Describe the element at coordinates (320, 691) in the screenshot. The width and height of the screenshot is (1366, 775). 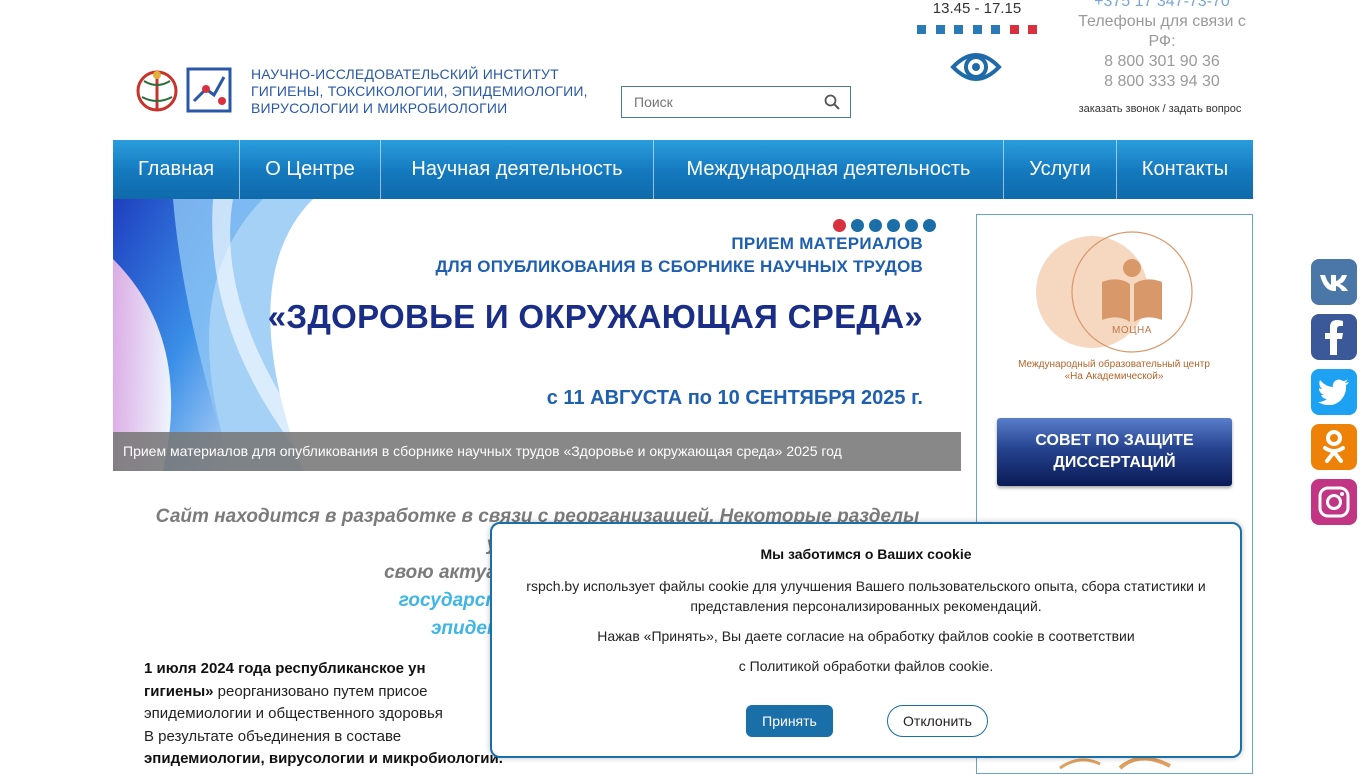
I see `para-text-1: реорганизовано путем присое` at that location.